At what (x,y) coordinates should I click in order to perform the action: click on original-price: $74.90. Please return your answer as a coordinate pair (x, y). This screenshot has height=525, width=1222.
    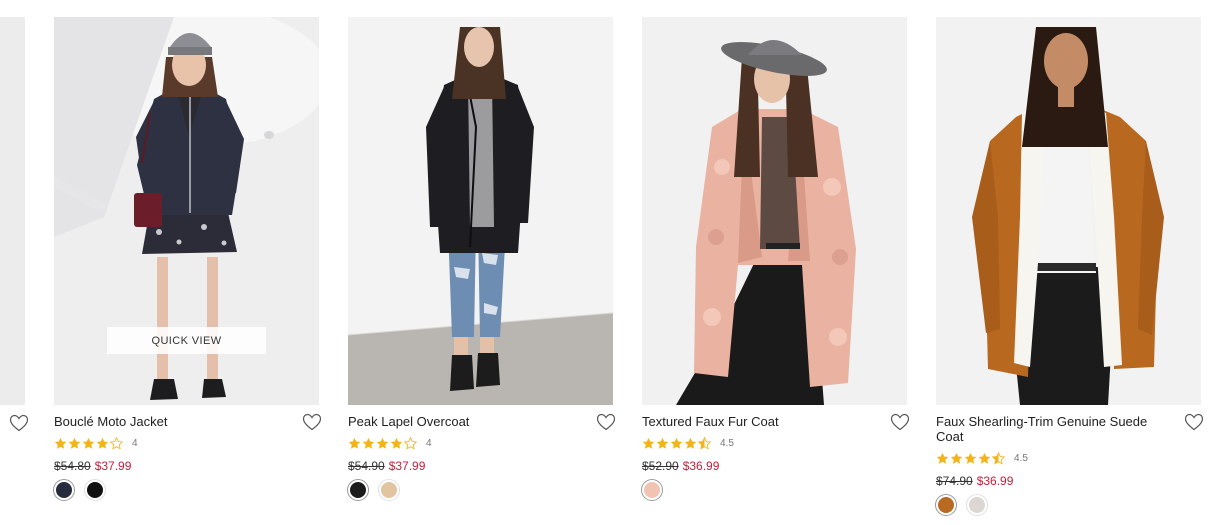
    Looking at the image, I should click on (954, 481).